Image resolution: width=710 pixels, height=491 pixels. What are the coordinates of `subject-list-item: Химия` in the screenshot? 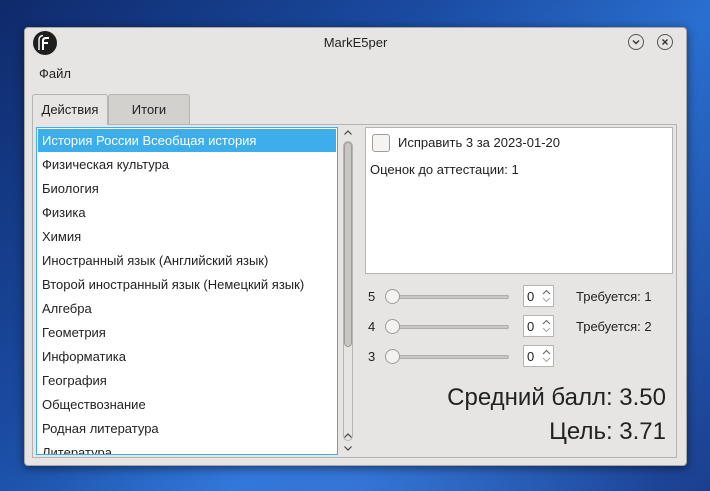 It's located at (187, 236).